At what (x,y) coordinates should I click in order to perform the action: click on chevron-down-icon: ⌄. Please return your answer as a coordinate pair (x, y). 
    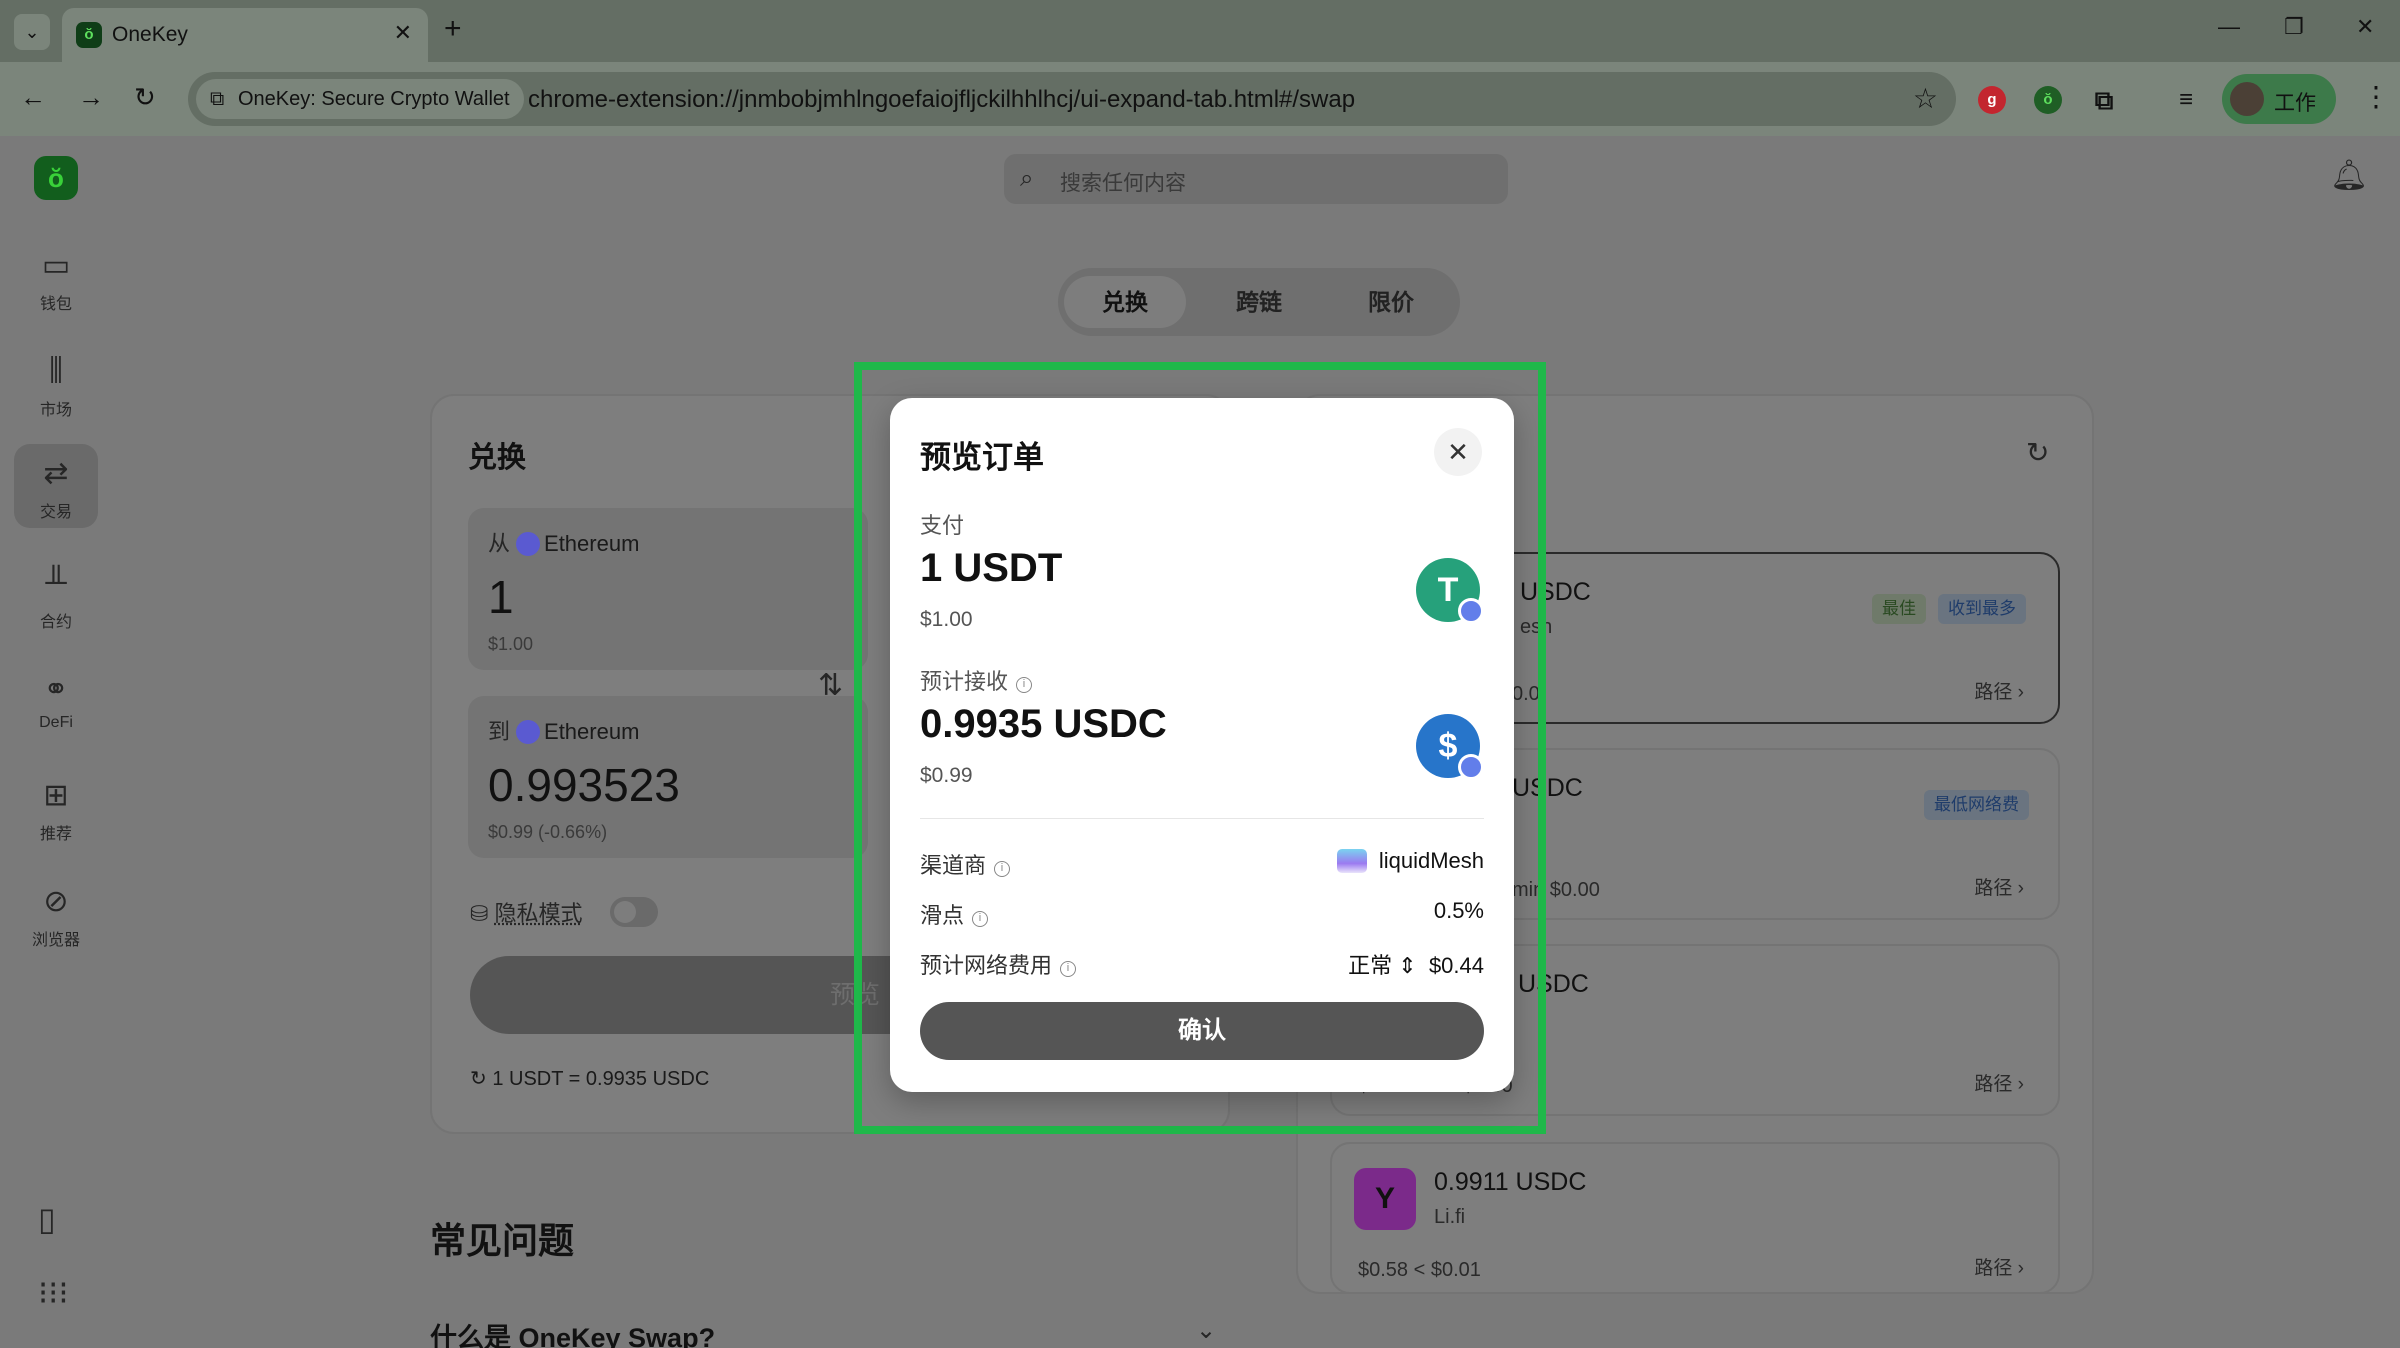
    Looking at the image, I should click on (1206, 1330).